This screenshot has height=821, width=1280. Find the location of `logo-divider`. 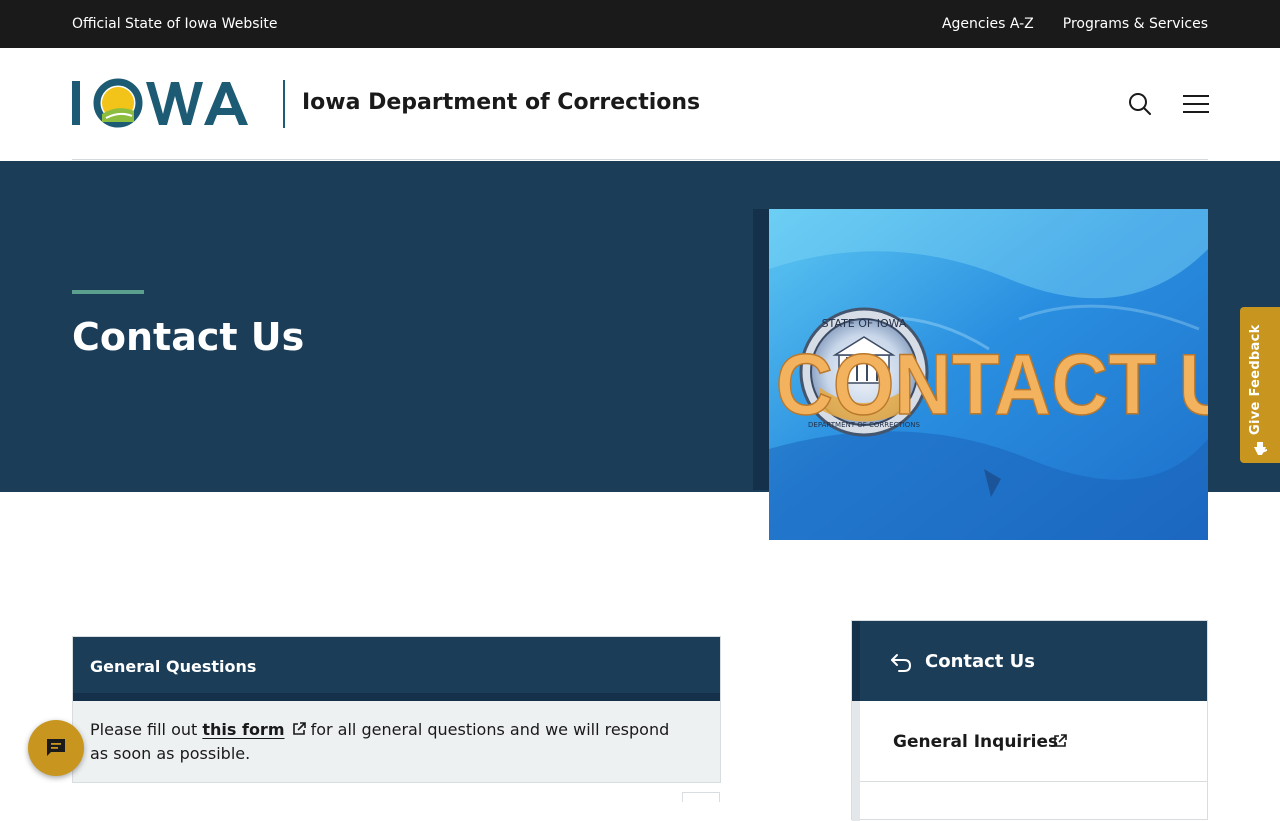

logo-divider is located at coordinates (284, 104).